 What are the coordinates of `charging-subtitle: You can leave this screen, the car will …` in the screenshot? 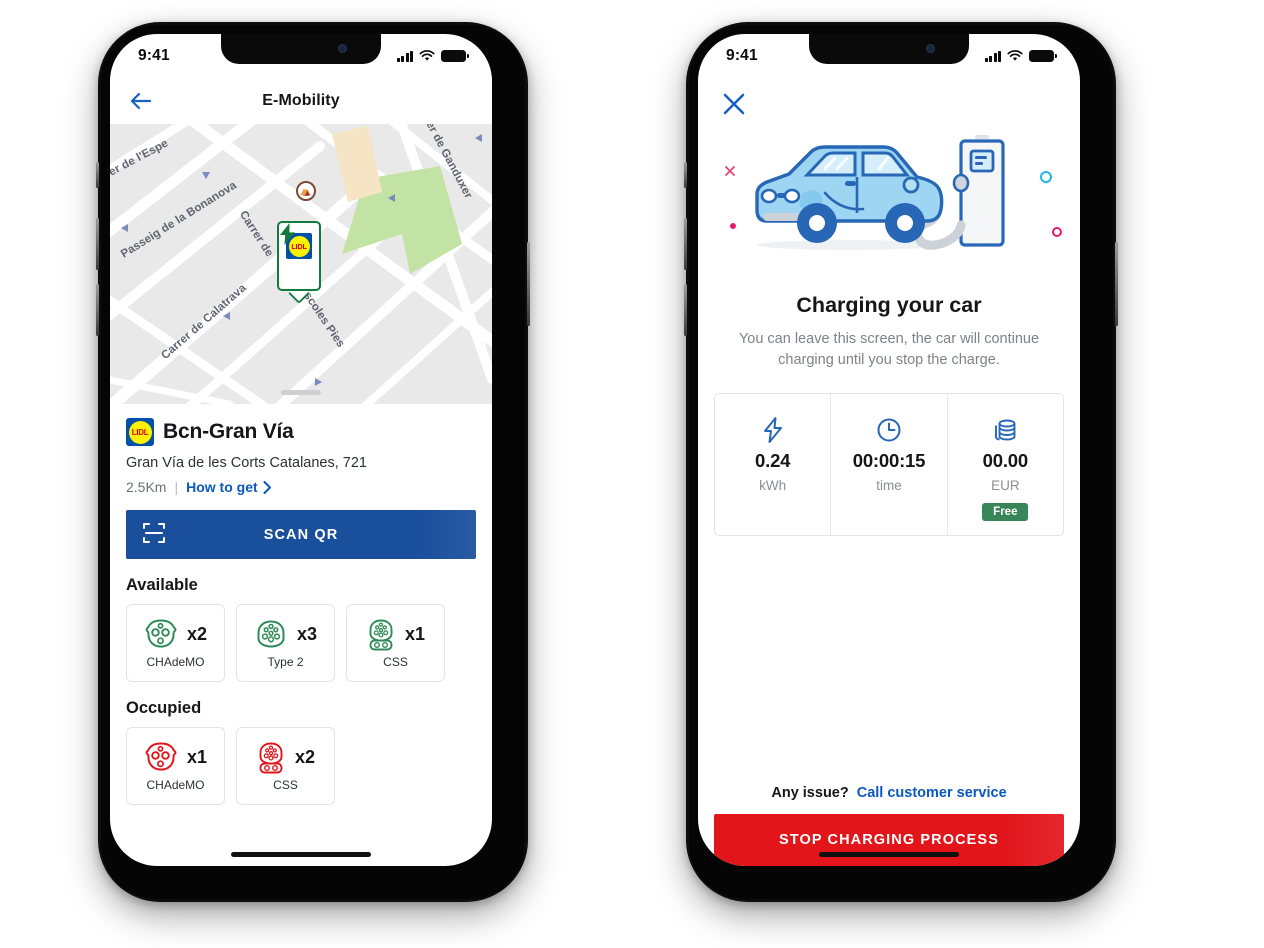 It's located at (889, 350).